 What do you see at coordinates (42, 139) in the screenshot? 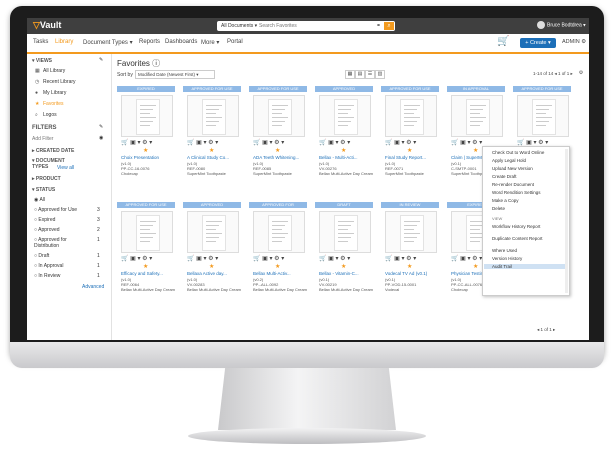
I see `add-filter-input: Add Filter` at bounding box center [42, 139].